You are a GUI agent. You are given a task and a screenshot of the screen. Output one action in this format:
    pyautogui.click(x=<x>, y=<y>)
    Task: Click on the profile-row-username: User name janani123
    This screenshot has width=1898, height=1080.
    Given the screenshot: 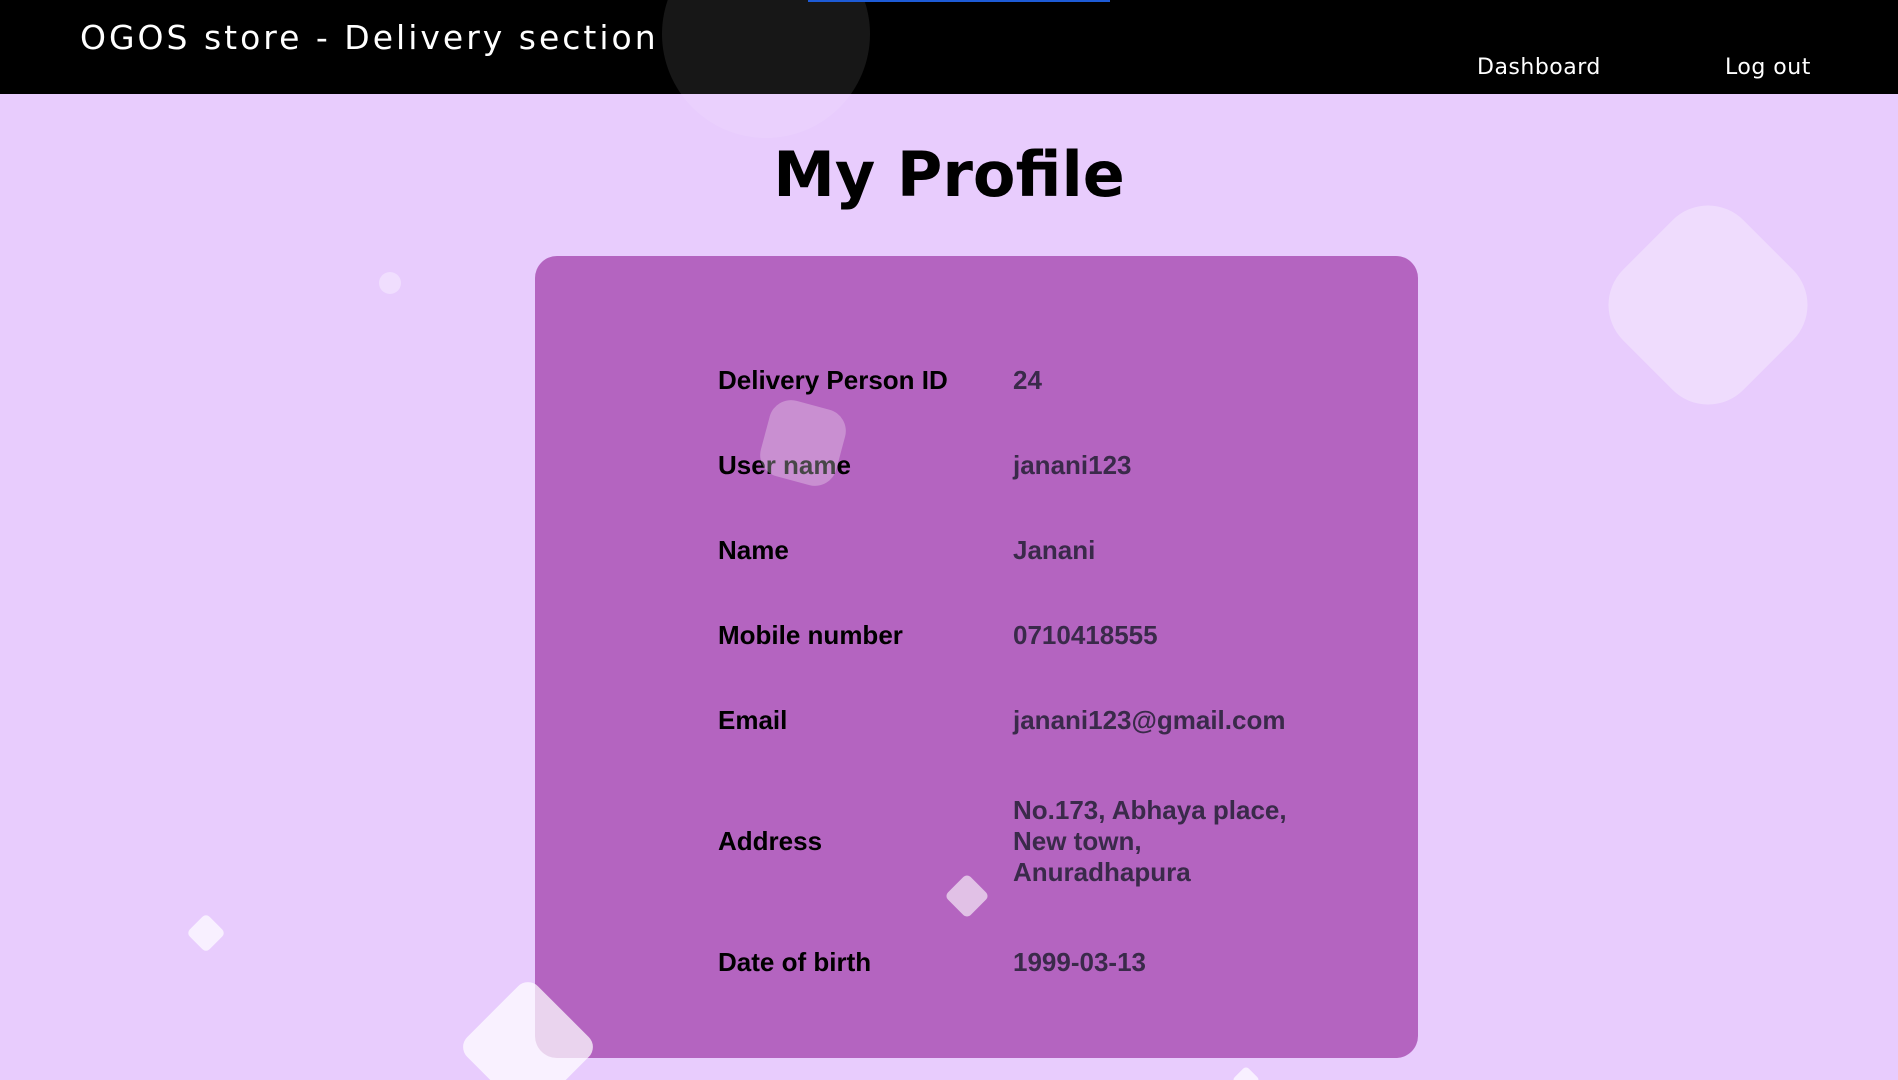 What is the action you would take?
    pyautogui.click(x=1002, y=465)
    